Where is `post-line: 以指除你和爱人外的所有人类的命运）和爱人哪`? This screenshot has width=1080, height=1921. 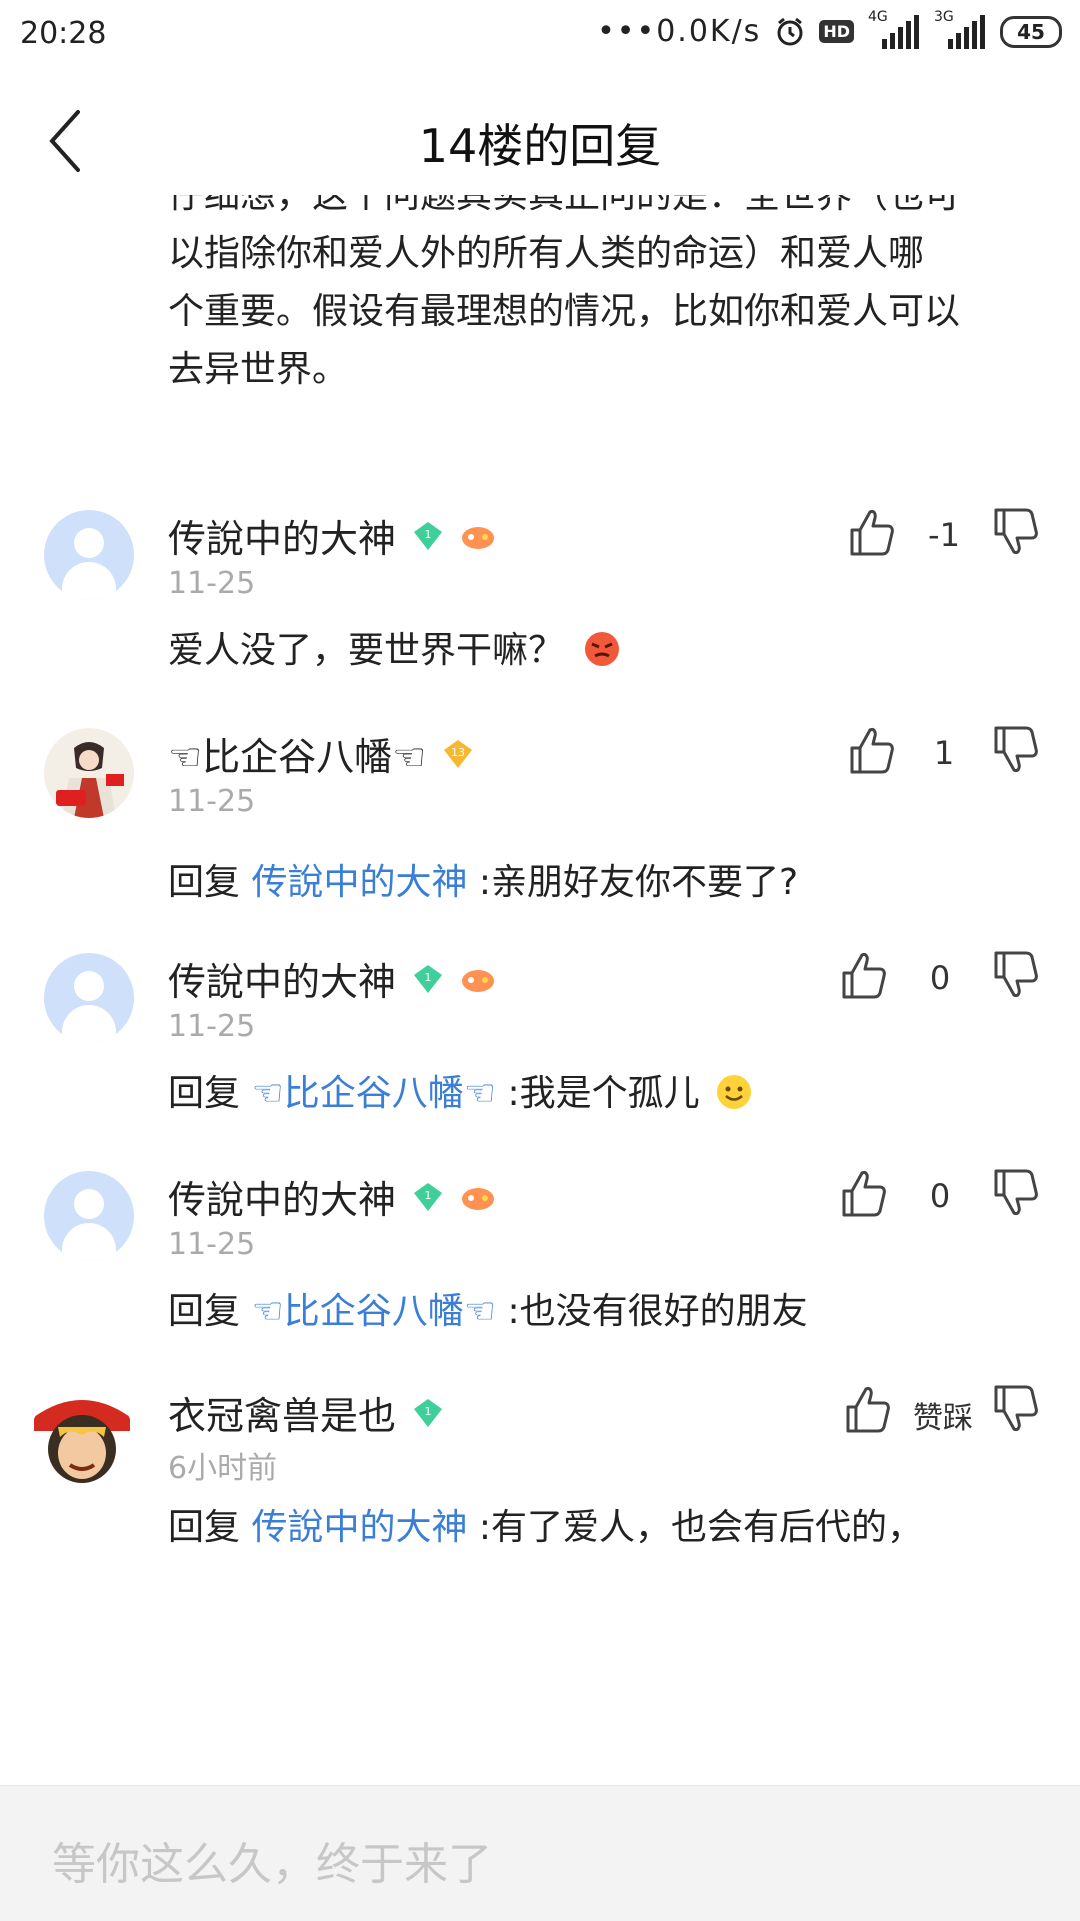
post-line: 以指除你和爱人外的所有人类的命运）和爱人哪 is located at coordinates (546, 253).